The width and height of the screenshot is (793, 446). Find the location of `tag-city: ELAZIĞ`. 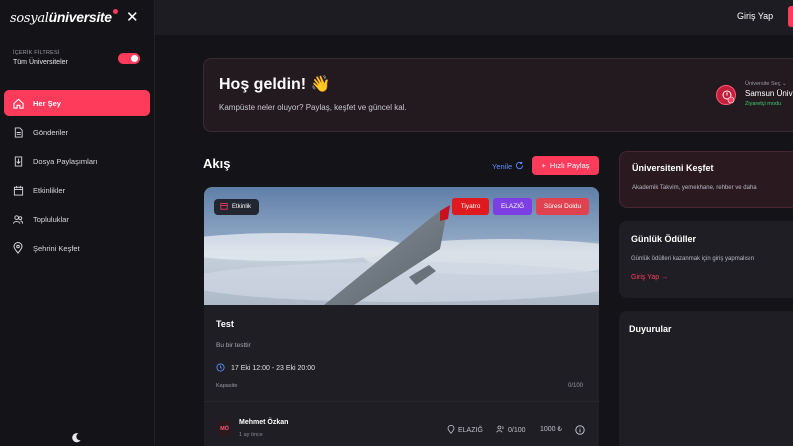

tag-city: ELAZIĞ is located at coordinates (512, 206).